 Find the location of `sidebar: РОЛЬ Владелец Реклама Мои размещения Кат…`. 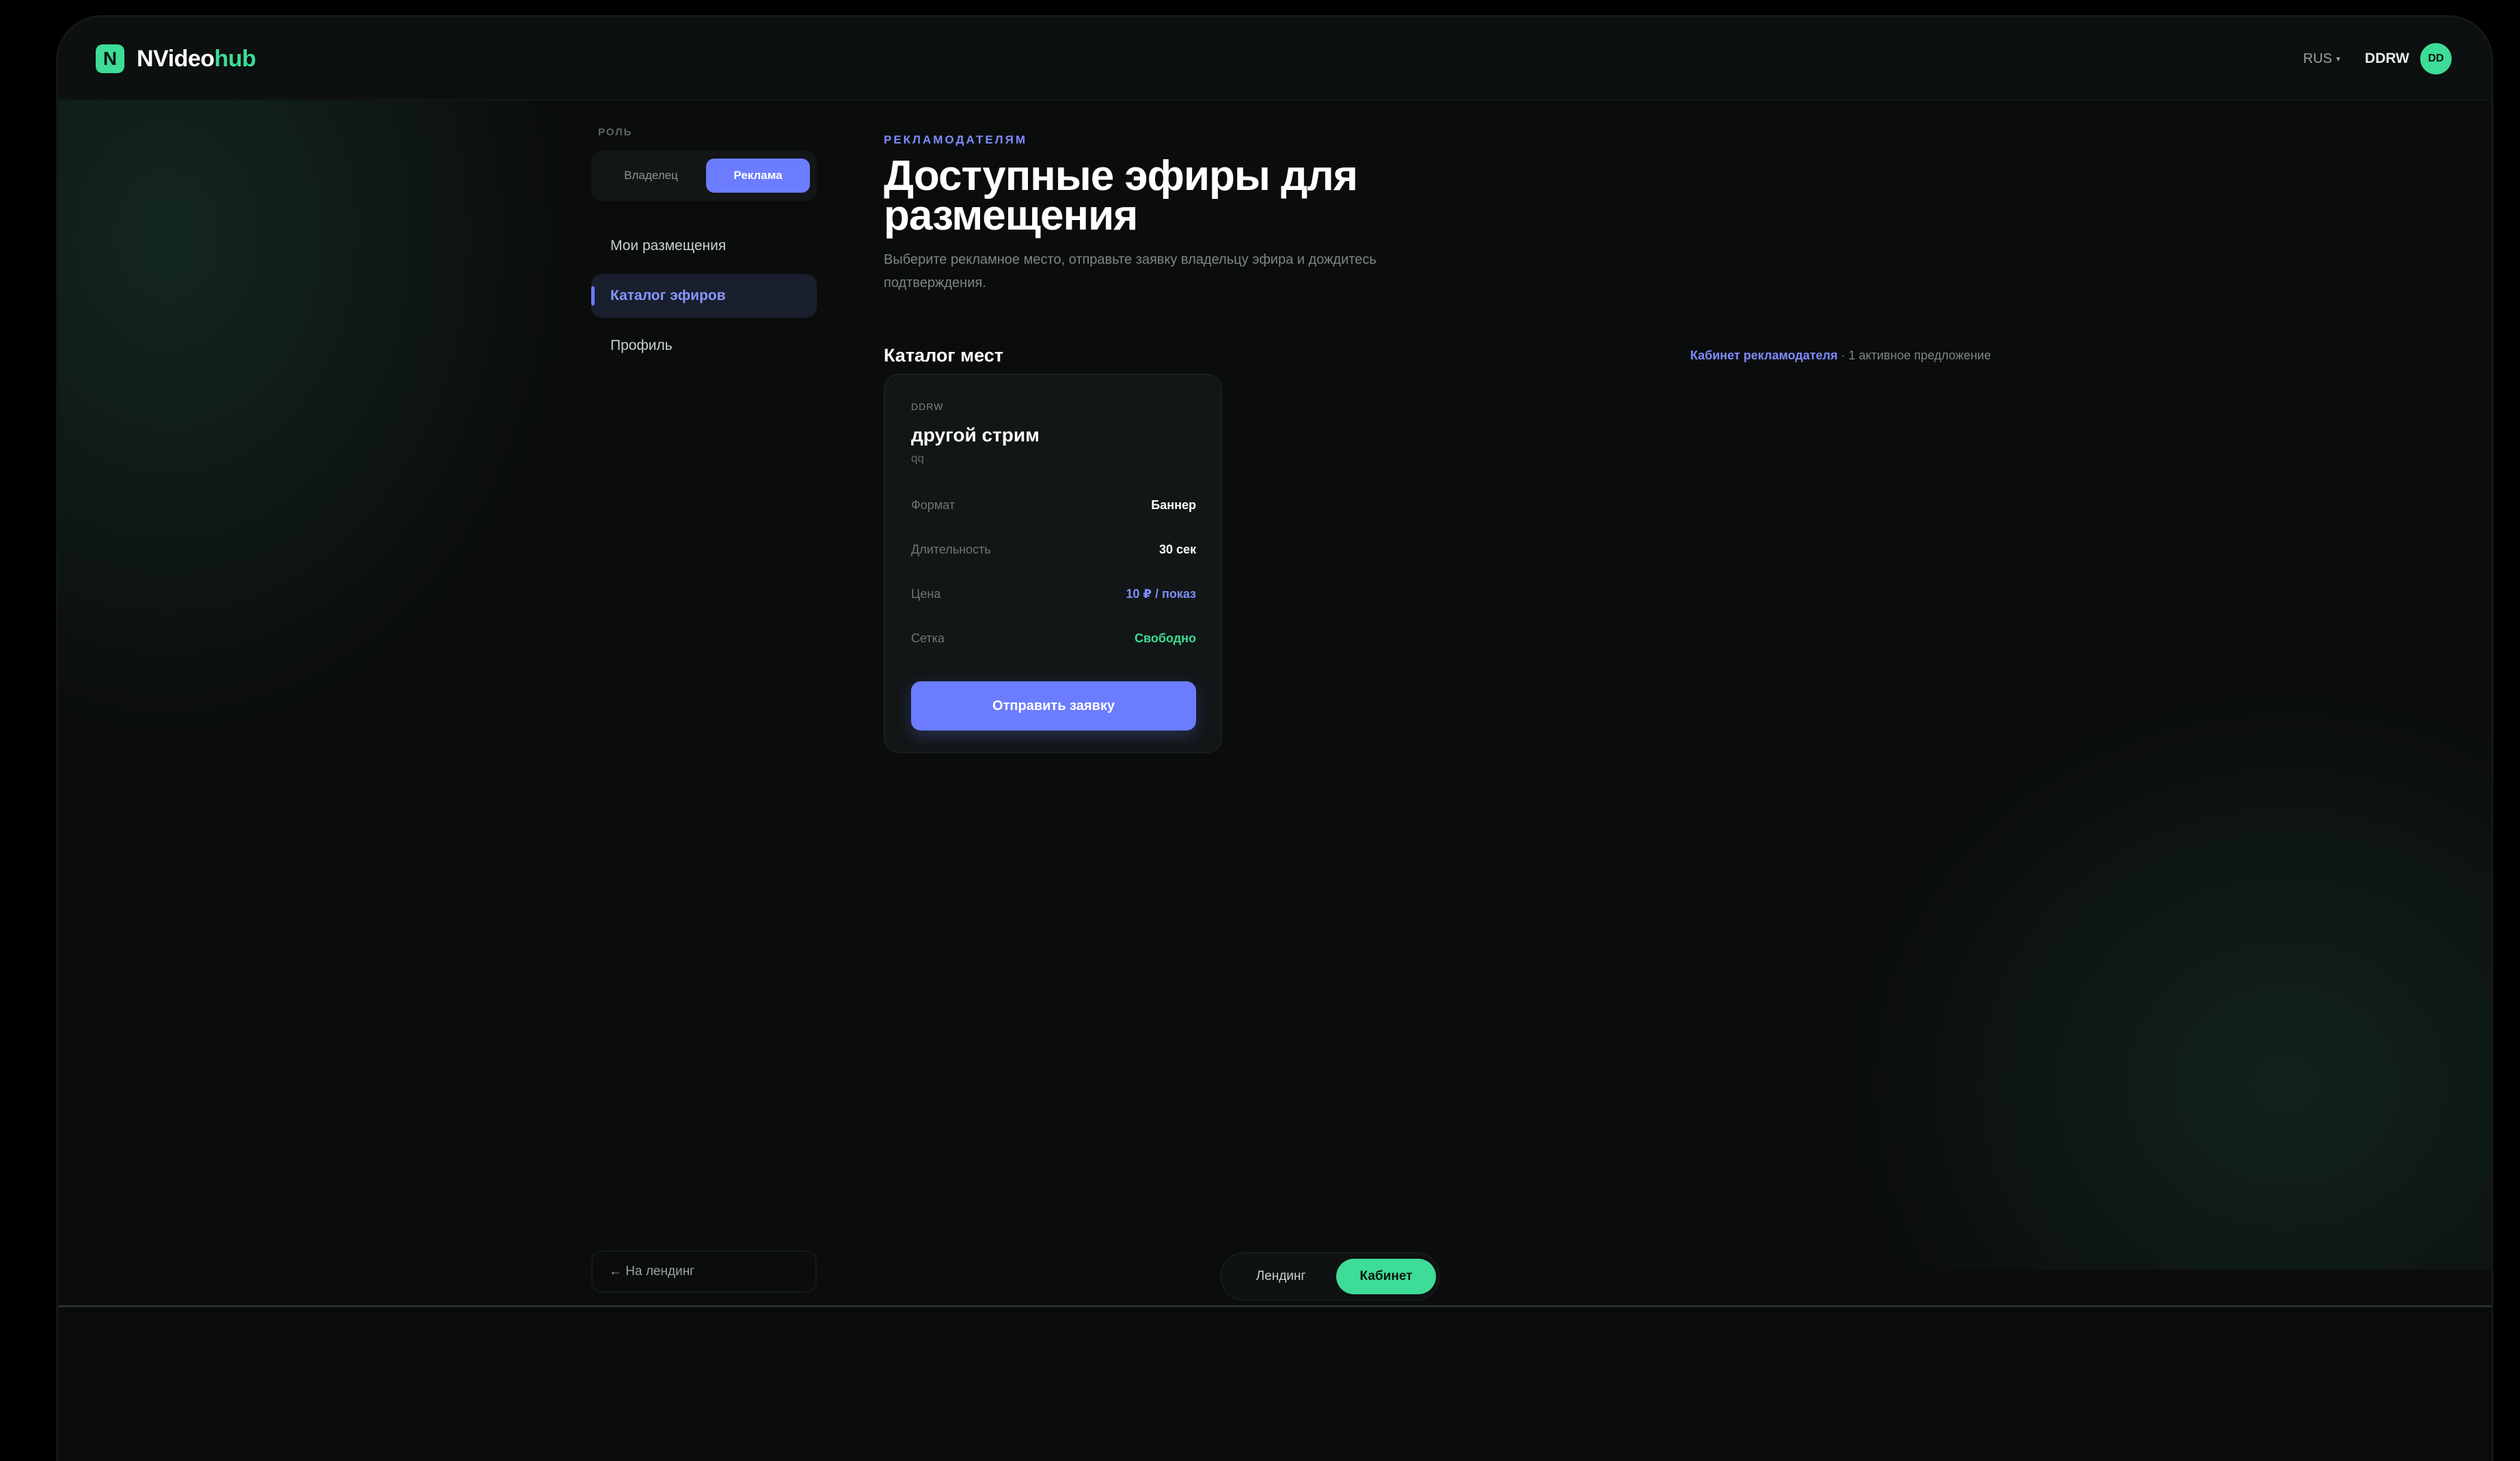

sidebar: РОЛЬ Владелец Реклама Мои размещения Кат… is located at coordinates (704, 250).